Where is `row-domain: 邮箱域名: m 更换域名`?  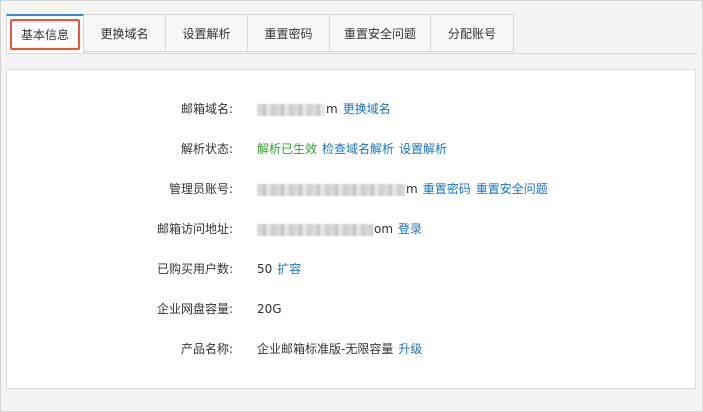
row-domain: 邮箱域名: m 更换域名 is located at coordinates (351, 109).